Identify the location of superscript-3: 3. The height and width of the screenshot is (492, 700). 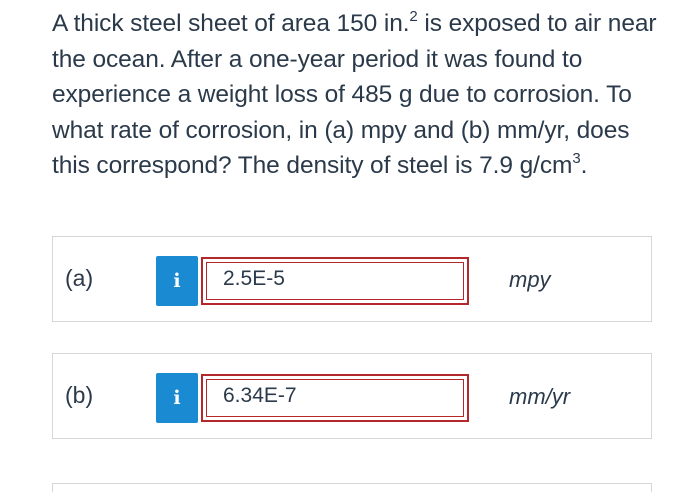
(576, 158).